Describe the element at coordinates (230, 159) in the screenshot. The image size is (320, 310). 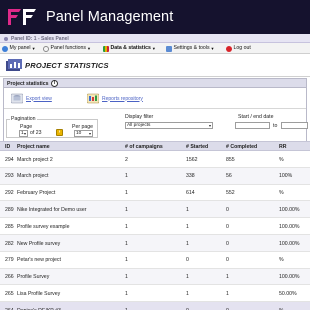
I see `cell-completed: 855` at that location.